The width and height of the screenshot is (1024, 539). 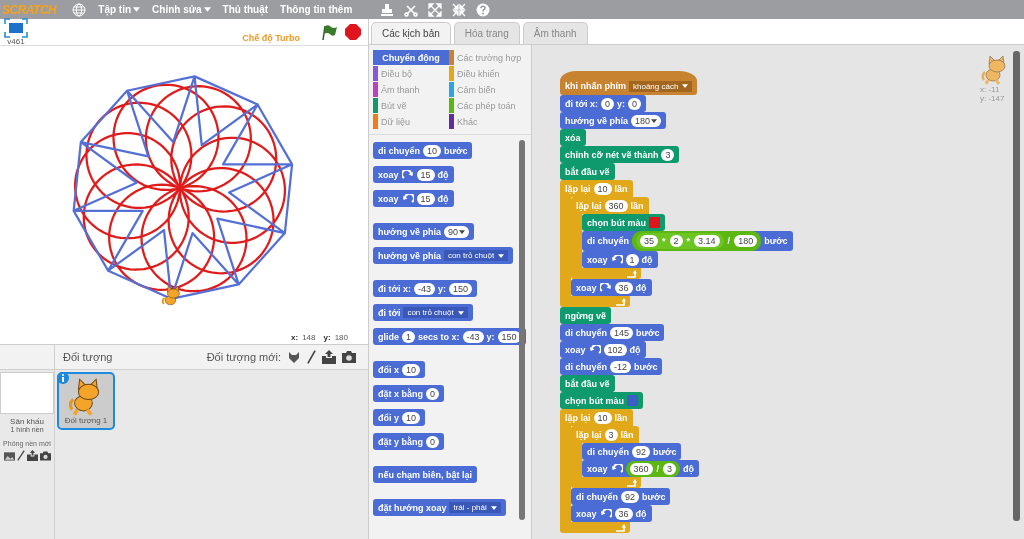 I want to click on shrink-icon, so click(x=459, y=9).